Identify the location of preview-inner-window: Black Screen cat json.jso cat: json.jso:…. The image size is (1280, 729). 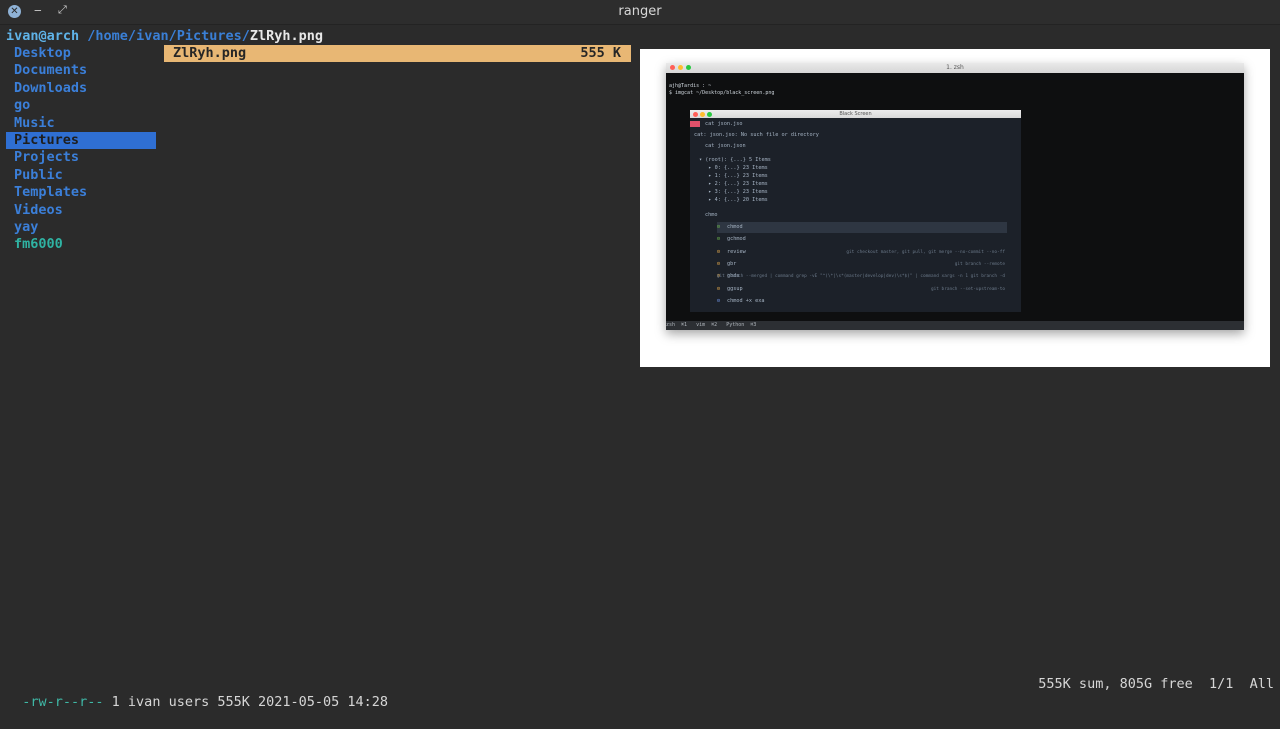
(855, 211).